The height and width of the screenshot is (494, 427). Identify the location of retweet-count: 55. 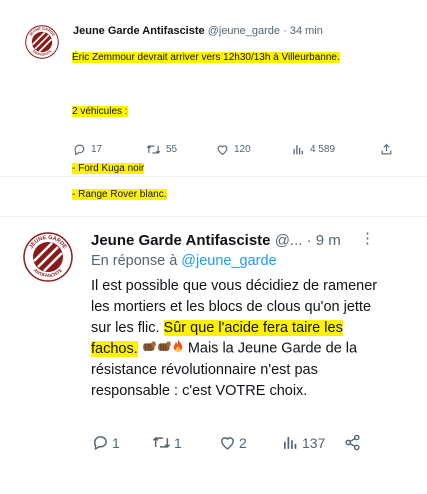
(172, 149).